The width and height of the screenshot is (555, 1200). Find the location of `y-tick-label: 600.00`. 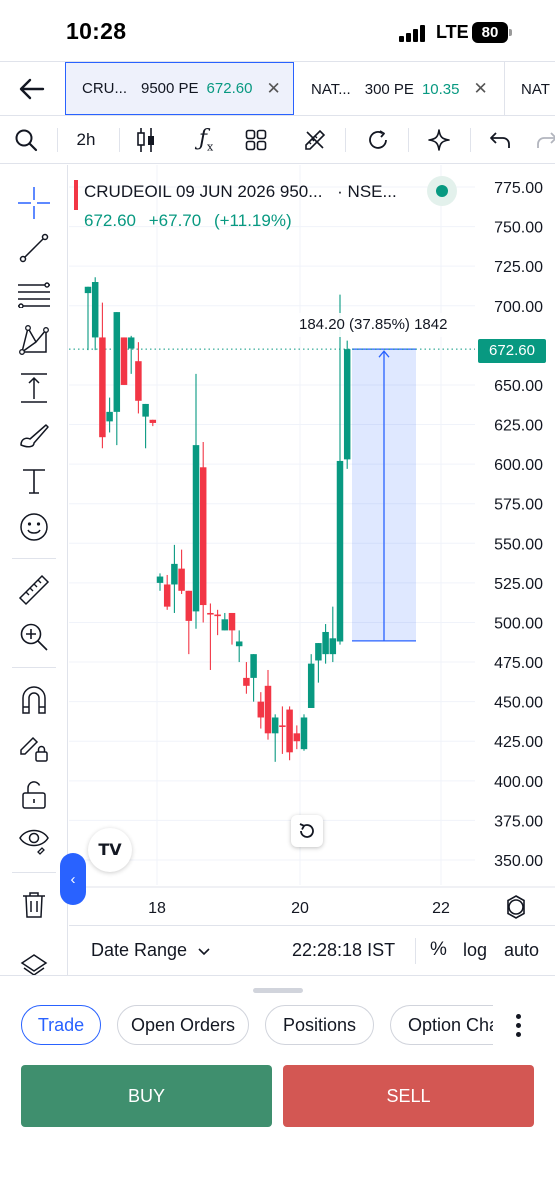

y-tick-label: 600.00 is located at coordinates (518, 465).